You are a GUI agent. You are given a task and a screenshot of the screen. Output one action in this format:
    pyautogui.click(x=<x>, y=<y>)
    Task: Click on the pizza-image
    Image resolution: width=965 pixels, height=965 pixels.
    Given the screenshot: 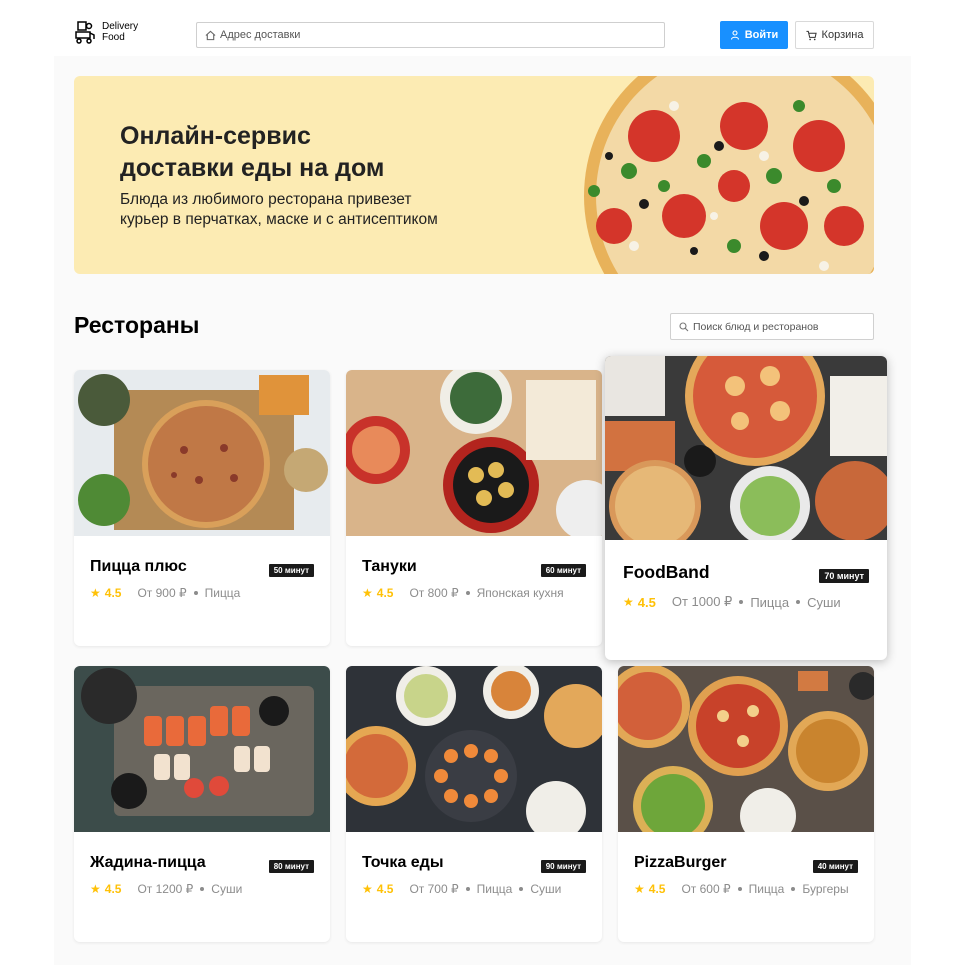 What is the action you would take?
    pyautogui.click(x=729, y=175)
    